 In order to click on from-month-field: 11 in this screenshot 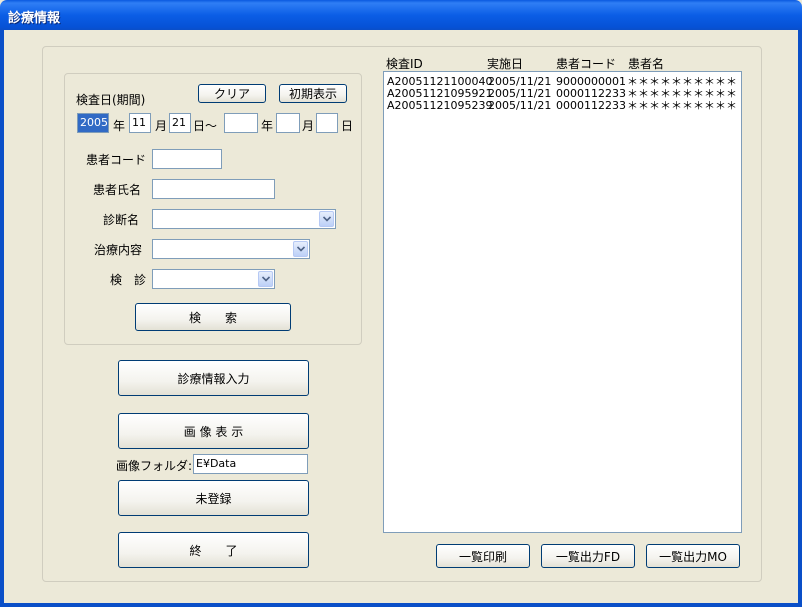, I will do `click(140, 123)`.